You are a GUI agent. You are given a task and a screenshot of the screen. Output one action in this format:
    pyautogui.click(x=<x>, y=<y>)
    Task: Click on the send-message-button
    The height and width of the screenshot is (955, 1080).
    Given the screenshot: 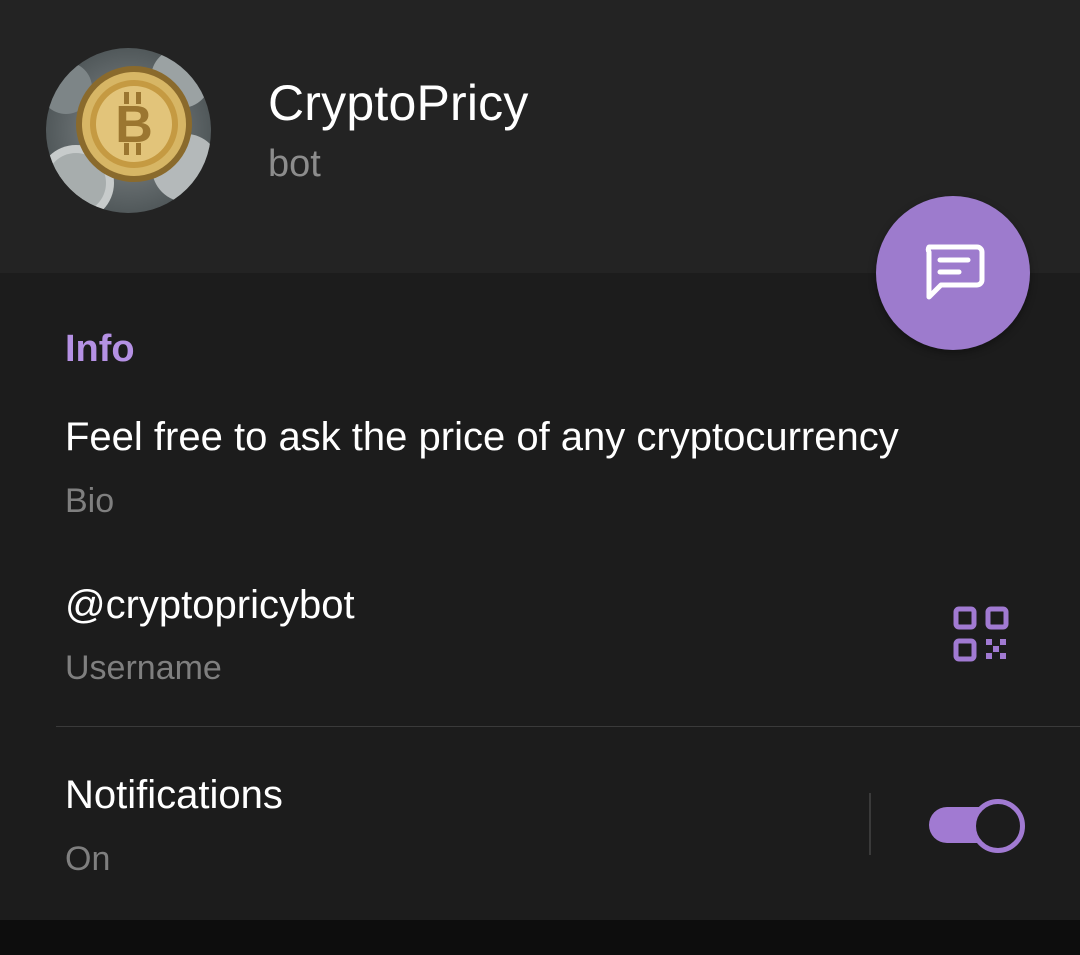 What is the action you would take?
    pyautogui.click(x=953, y=273)
    